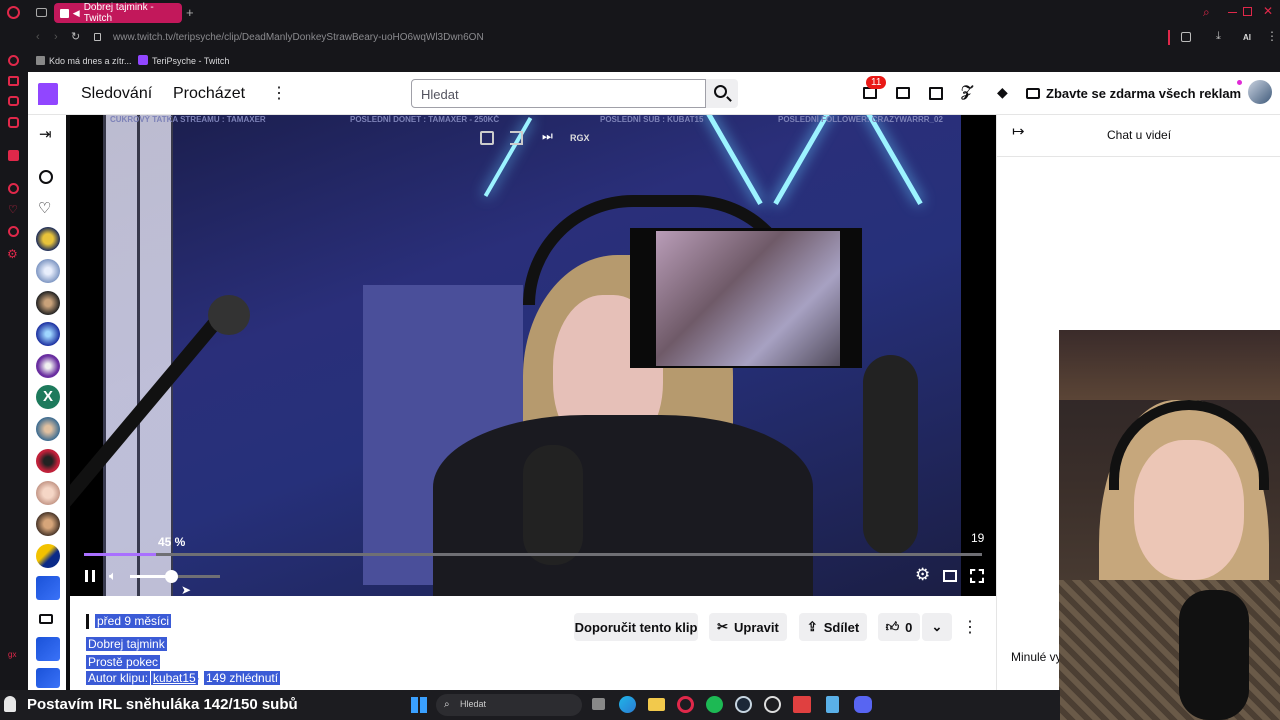 The height and width of the screenshot is (720, 1280). I want to click on sidebar-heart-icon: ♡, so click(13, 209).